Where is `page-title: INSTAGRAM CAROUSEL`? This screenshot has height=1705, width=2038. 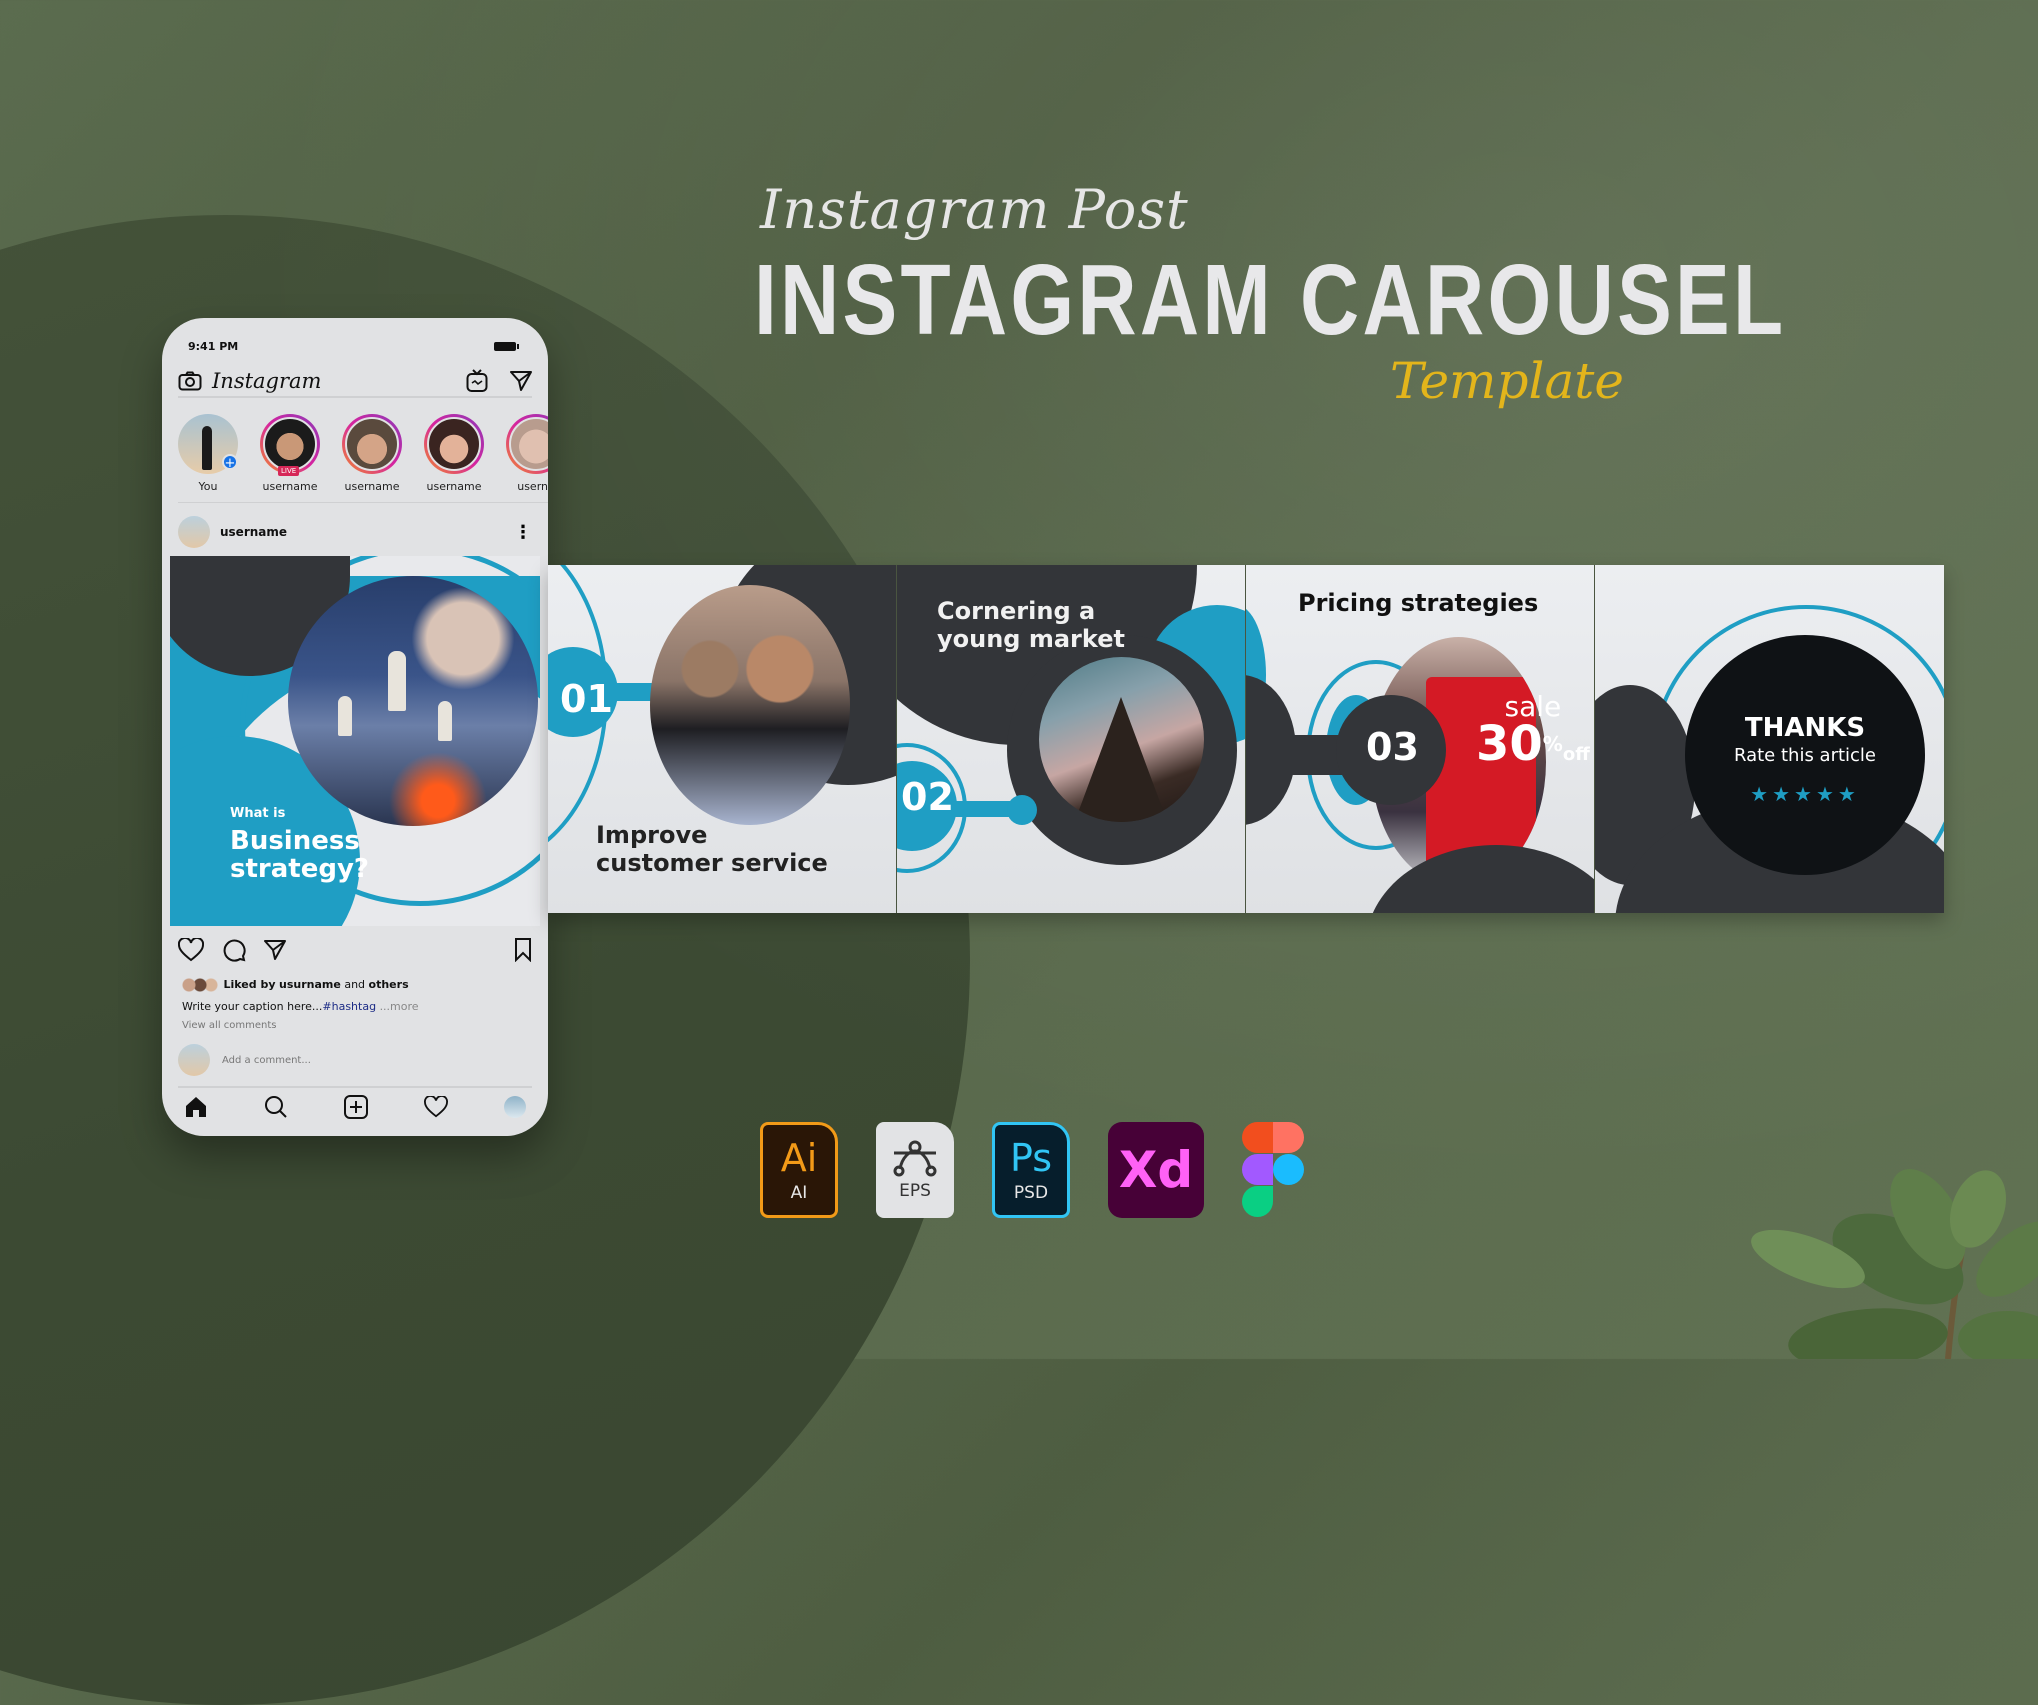 page-title: INSTAGRAM CAROUSEL is located at coordinates (1270, 300).